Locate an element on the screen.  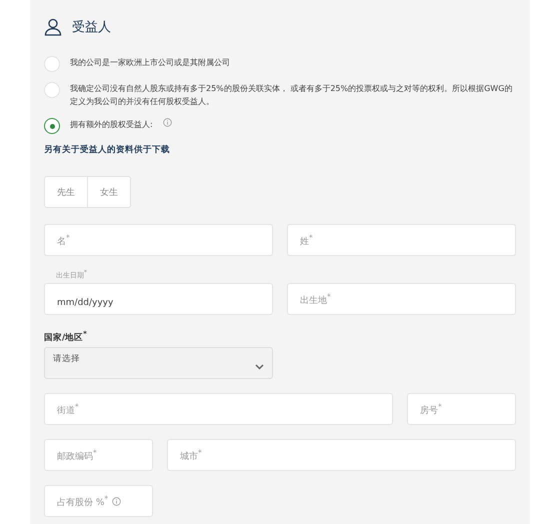
download-link: 另有关于受益人的资料供于下载 is located at coordinates (280, 150).